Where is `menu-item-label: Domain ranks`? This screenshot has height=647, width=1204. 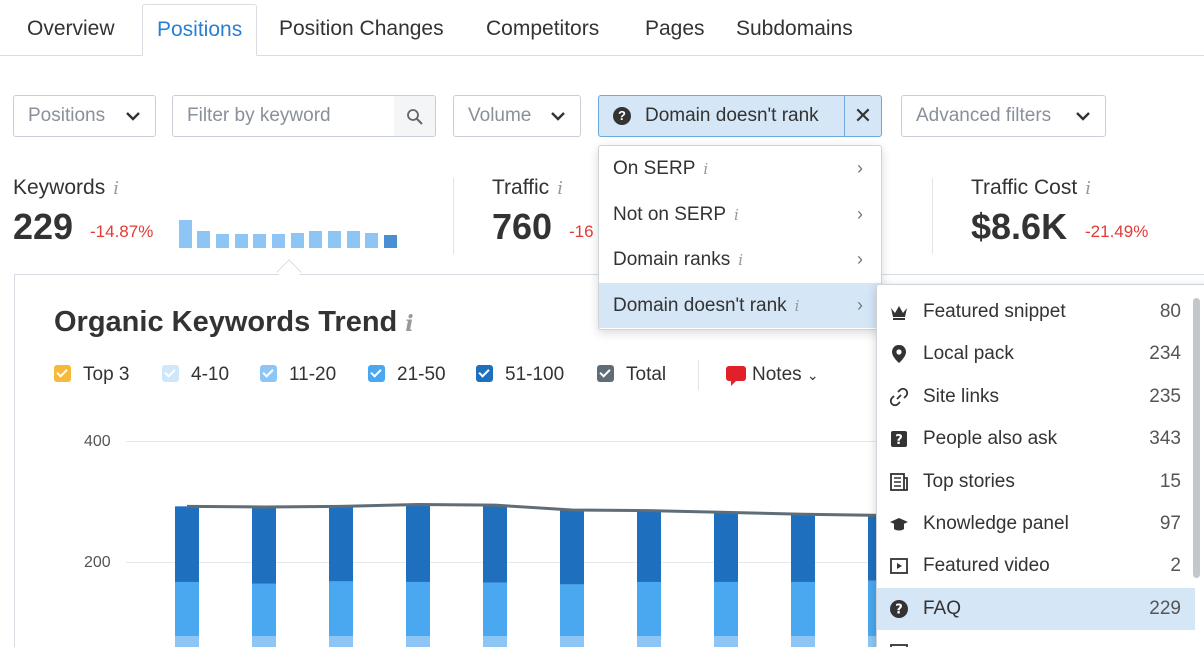 menu-item-label: Domain ranks is located at coordinates (672, 259).